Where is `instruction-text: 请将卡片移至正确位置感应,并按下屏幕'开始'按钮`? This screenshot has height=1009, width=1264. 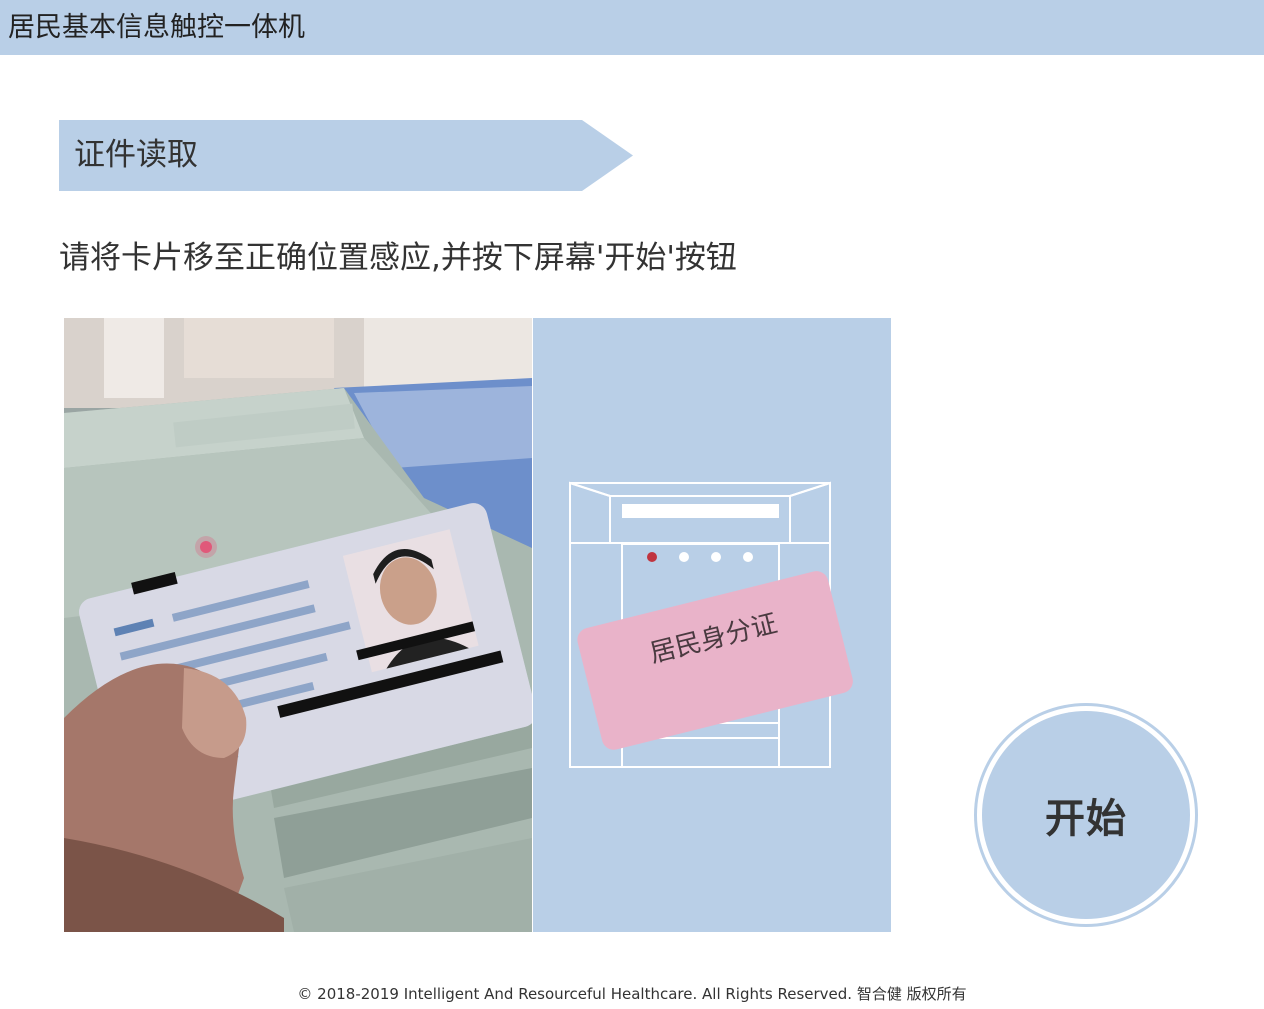 instruction-text: 请将卡片移至正确位置感应,并按下屏幕'开始'按钮 is located at coordinates (398, 258).